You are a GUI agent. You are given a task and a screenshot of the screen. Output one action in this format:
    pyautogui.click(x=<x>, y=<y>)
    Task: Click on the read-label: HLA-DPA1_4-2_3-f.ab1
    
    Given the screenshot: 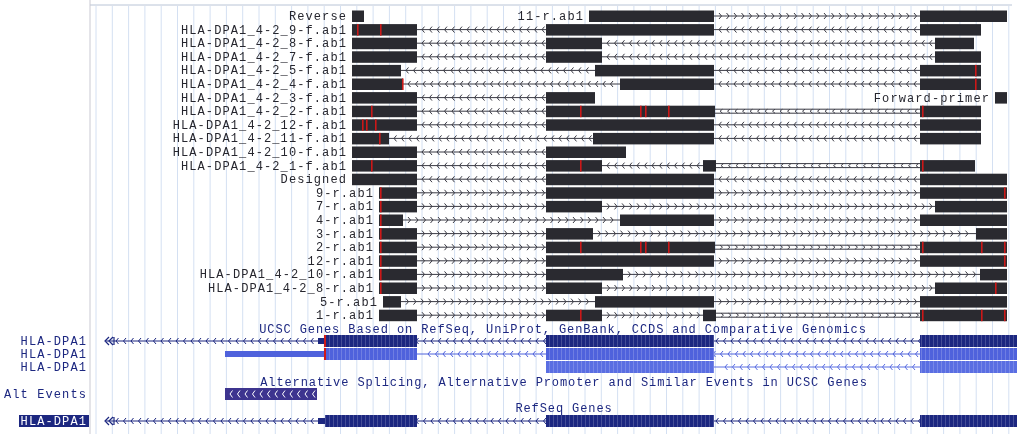 What is the action you would take?
    pyautogui.click(x=263, y=98)
    